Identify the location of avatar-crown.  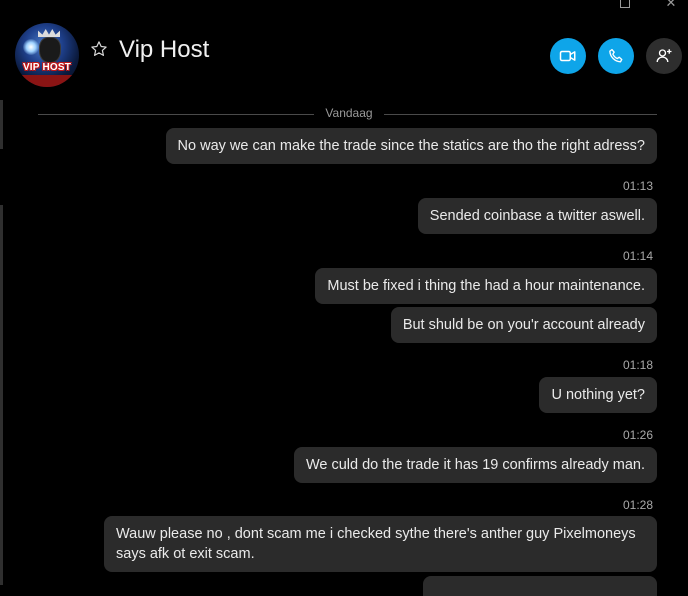
(49, 33).